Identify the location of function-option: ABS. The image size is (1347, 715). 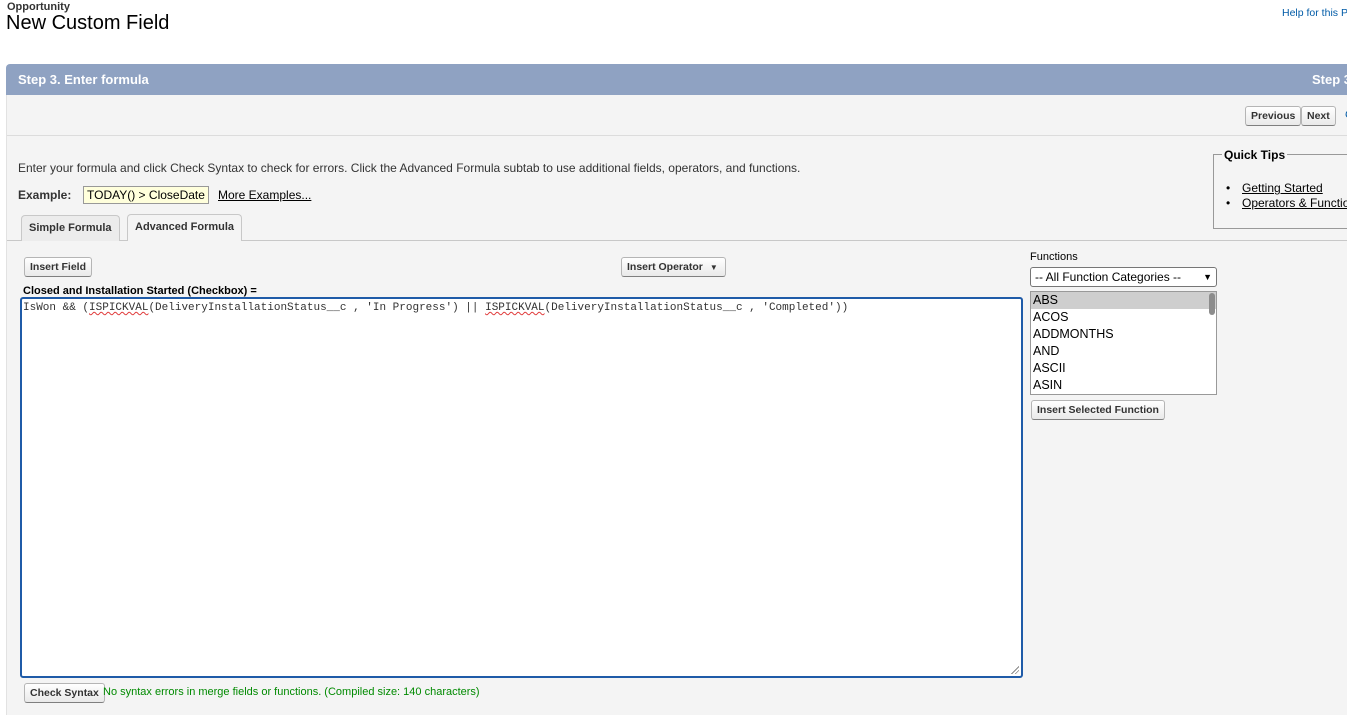
(1123, 300).